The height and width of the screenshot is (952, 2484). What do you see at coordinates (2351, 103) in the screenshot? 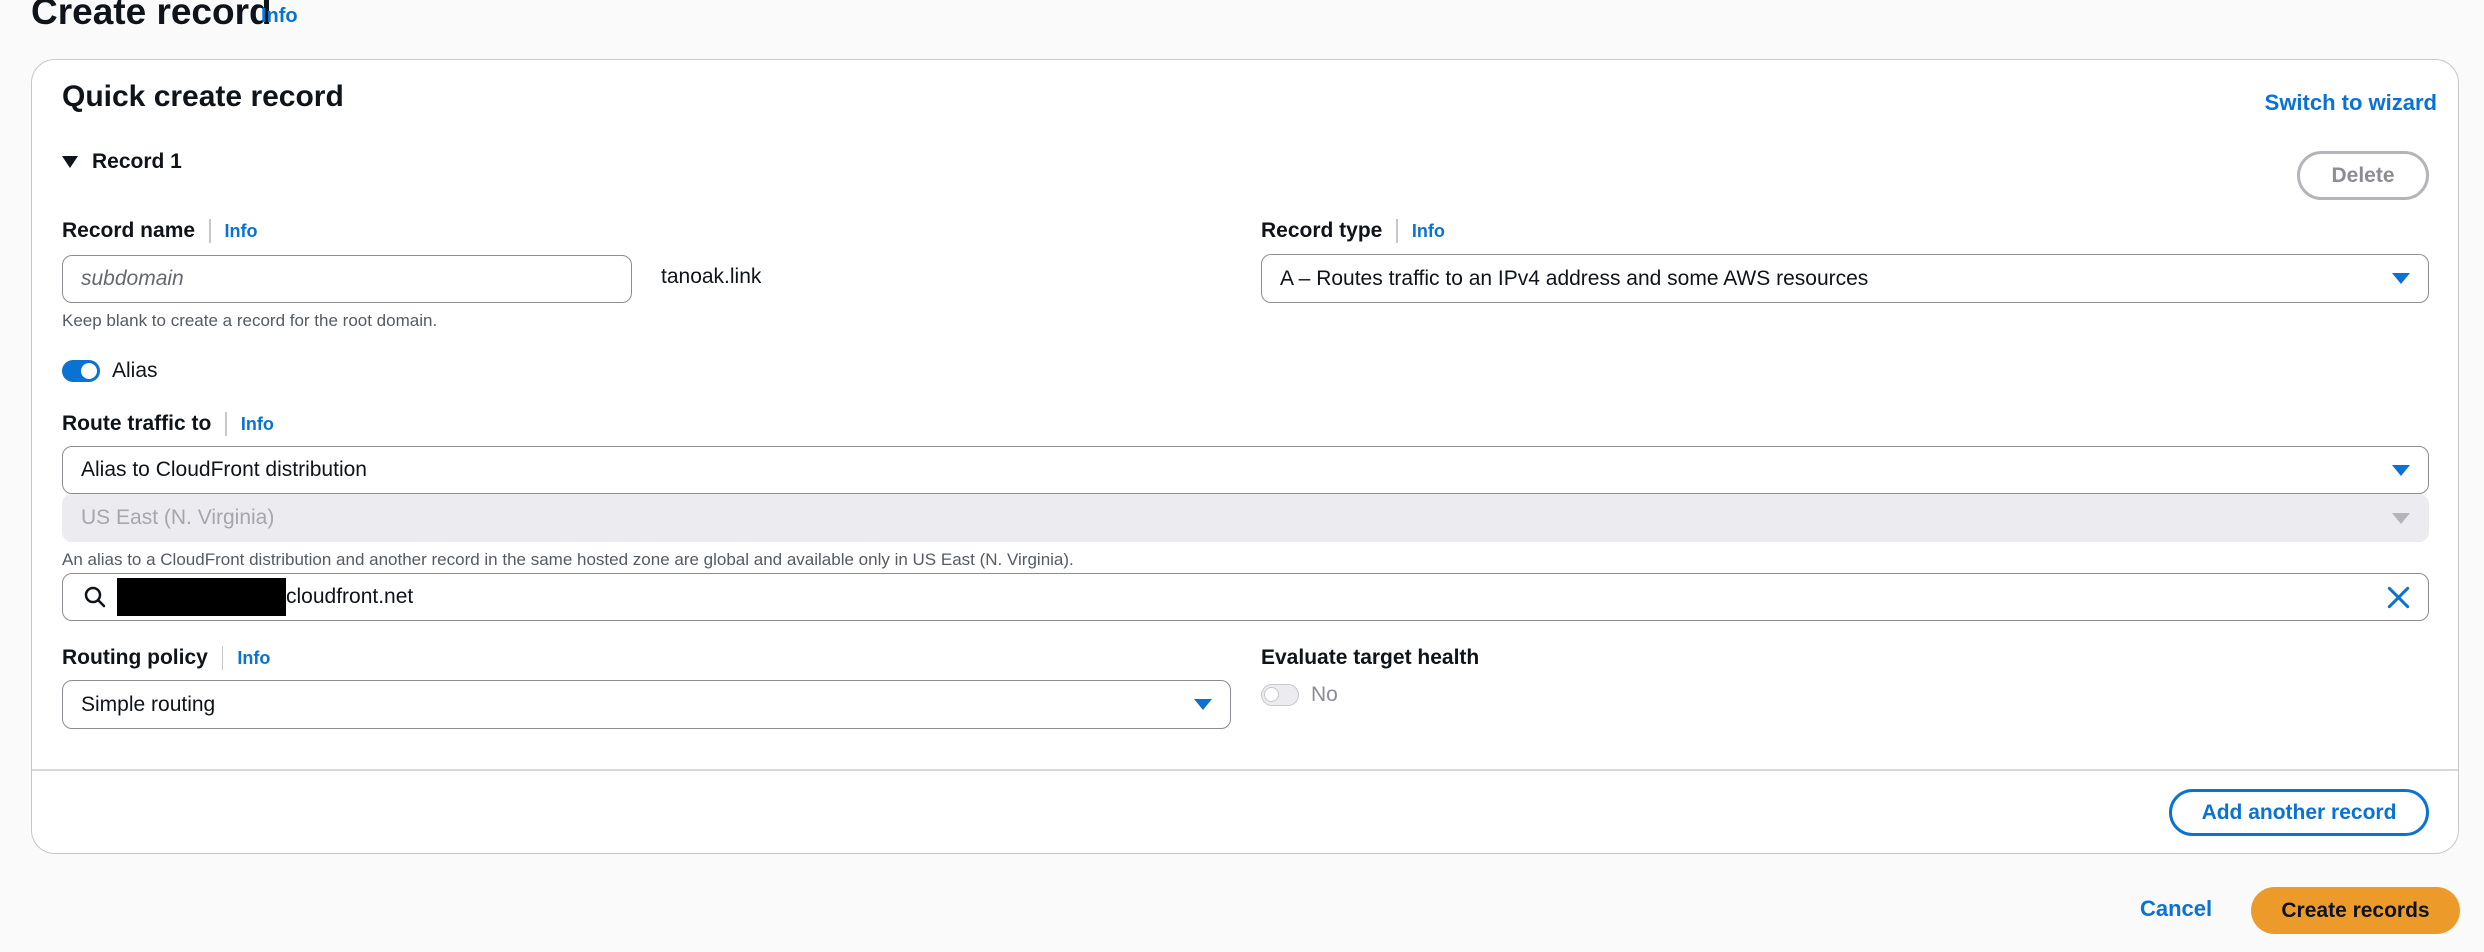
I see `switch-to-wizard-link: Switch to wizard` at bounding box center [2351, 103].